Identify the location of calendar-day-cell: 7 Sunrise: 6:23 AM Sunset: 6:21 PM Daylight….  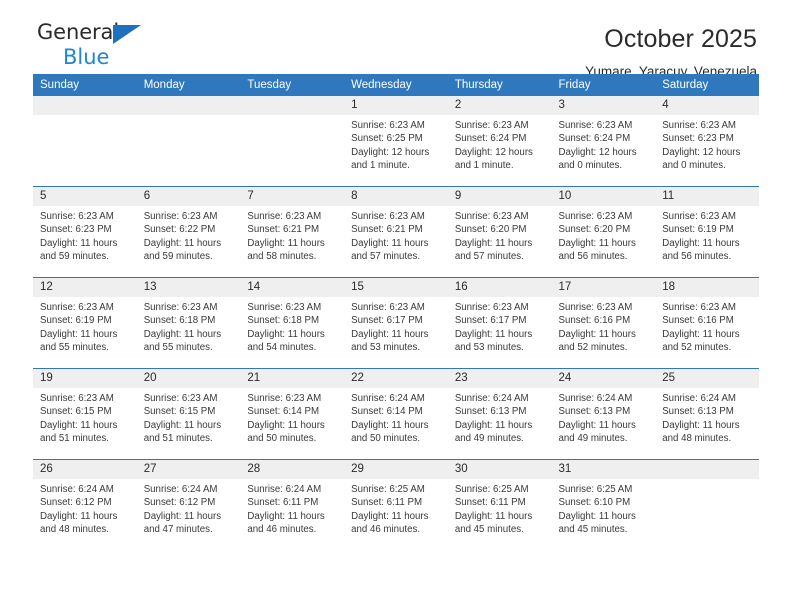
(292, 232).